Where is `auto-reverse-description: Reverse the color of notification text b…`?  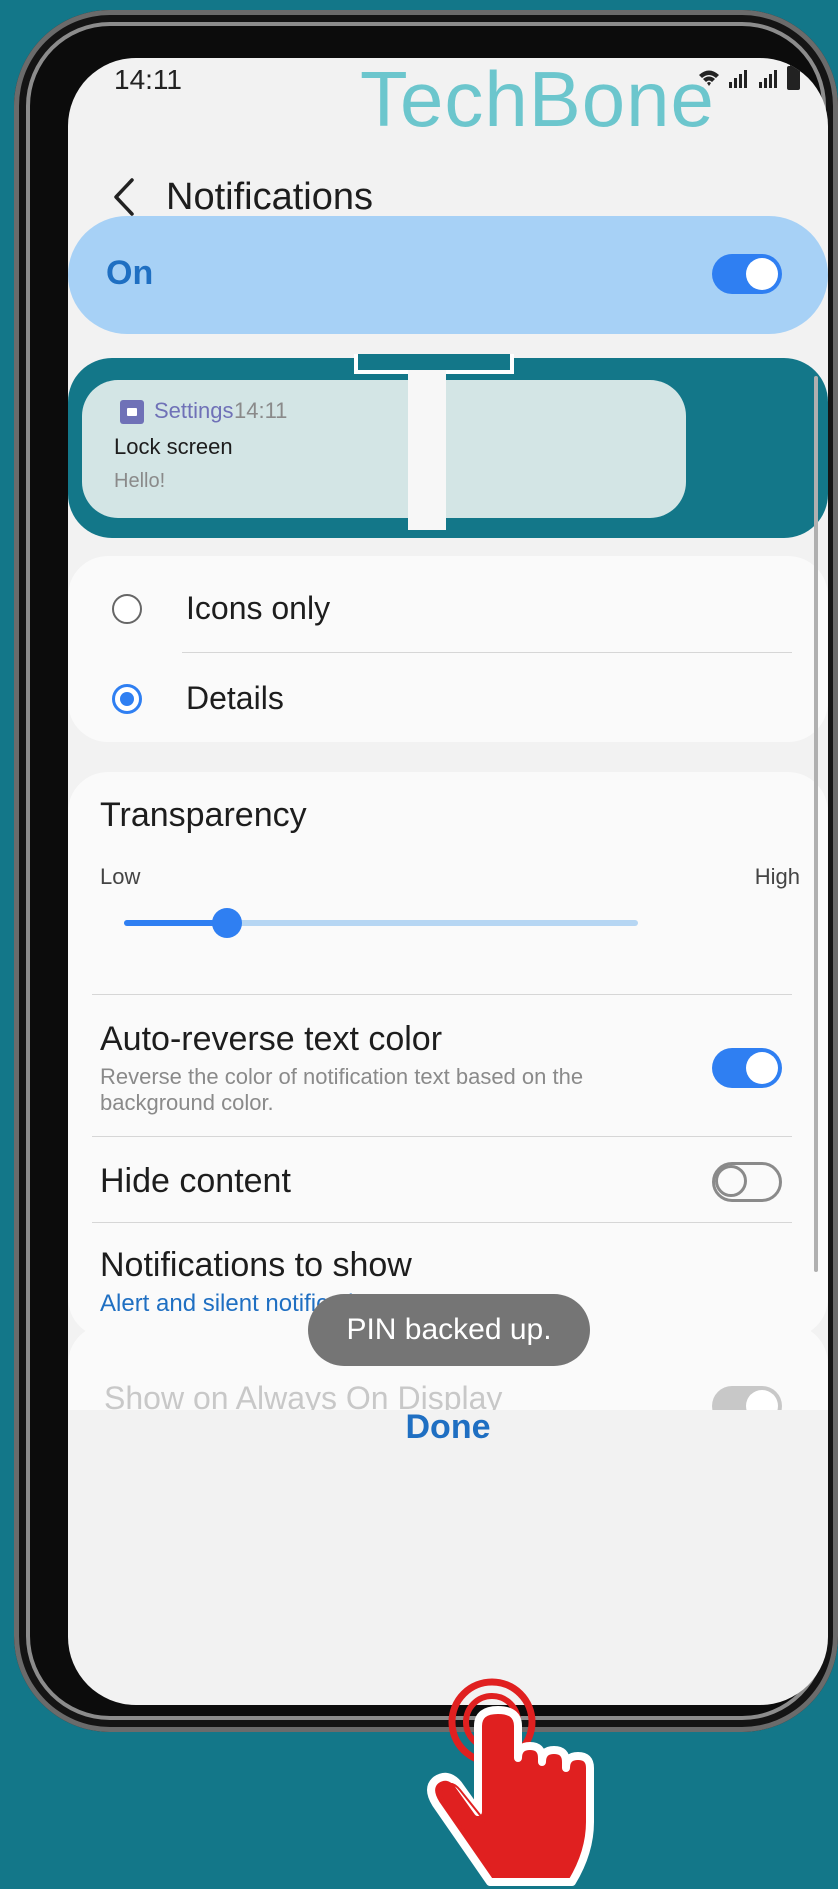 auto-reverse-description: Reverse the color of notification text b… is located at coordinates (342, 1090).